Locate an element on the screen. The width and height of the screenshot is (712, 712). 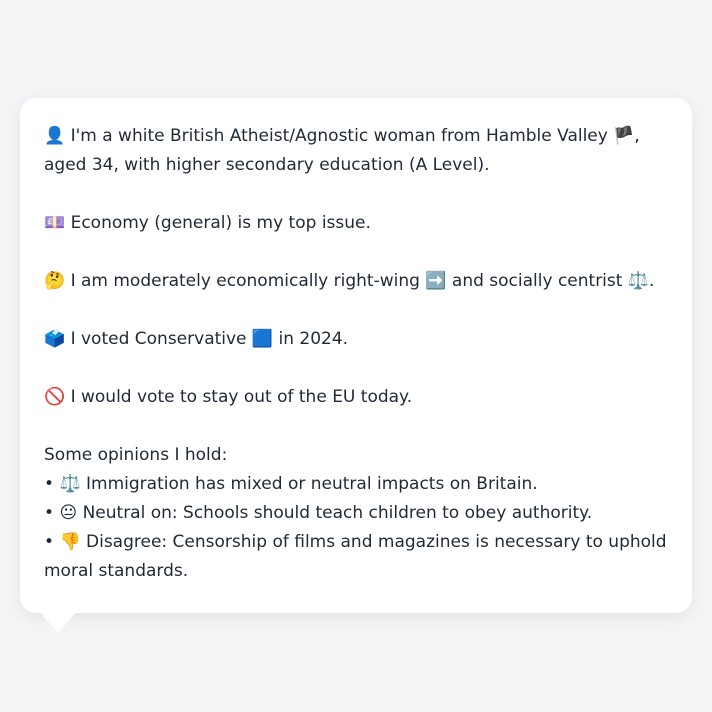
person-icon: 👤 is located at coordinates (55, 136).